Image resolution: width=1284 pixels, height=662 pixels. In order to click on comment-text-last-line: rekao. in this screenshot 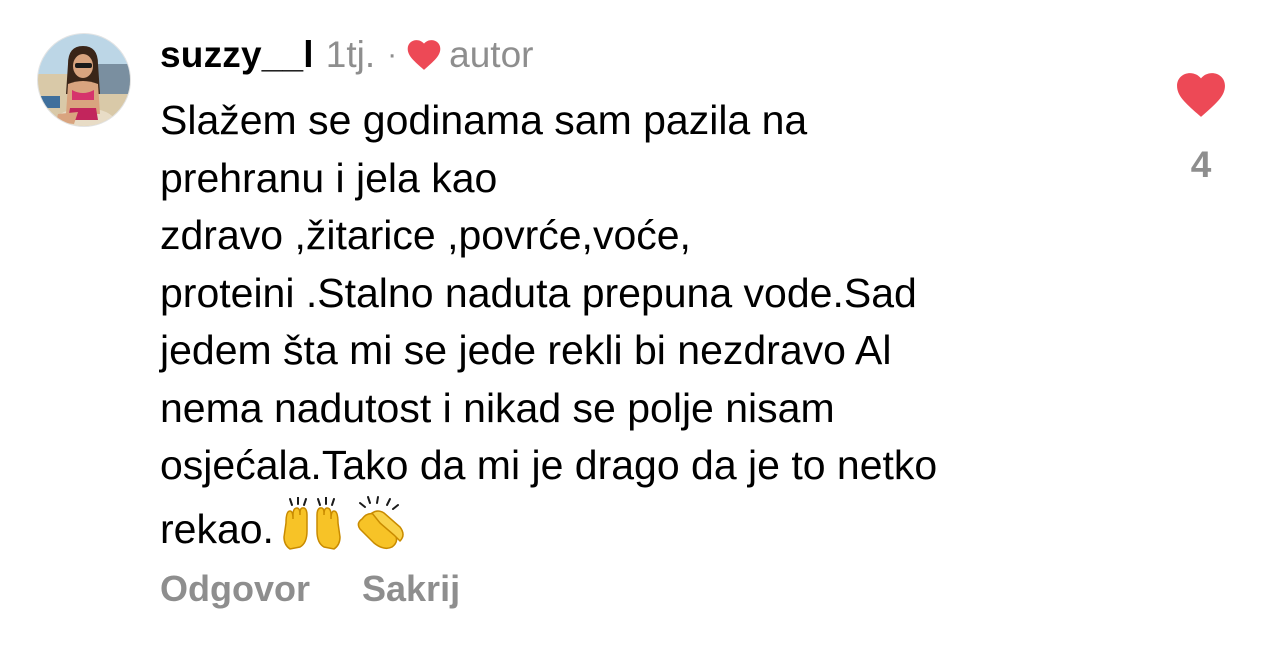, I will do `click(640, 527)`.